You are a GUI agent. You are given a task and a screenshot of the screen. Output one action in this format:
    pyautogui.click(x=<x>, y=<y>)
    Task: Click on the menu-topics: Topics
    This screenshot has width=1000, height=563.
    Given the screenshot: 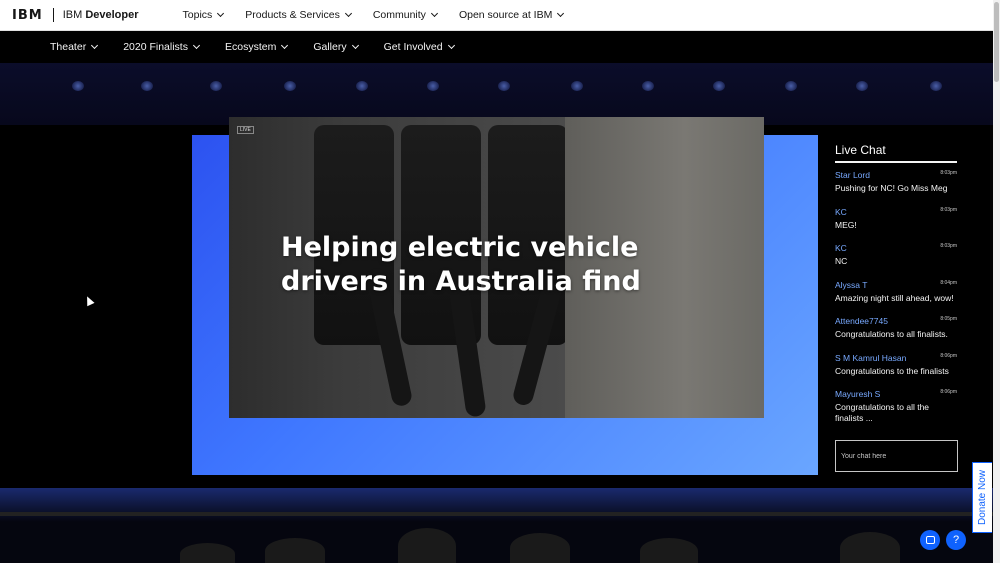 What is the action you would take?
    pyautogui.click(x=203, y=15)
    